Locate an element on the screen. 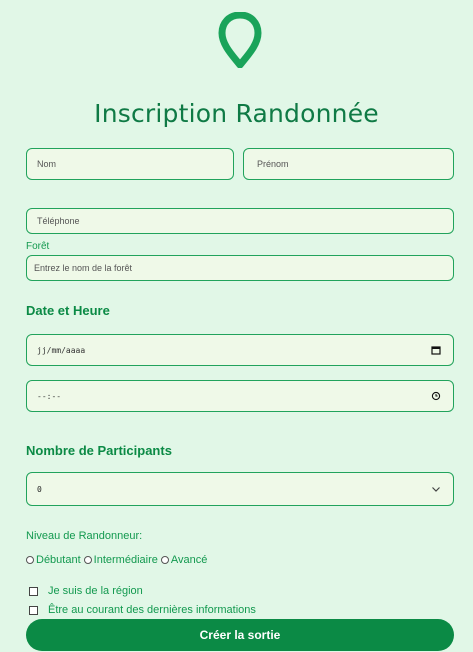 The width and height of the screenshot is (473, 652). date-field: jj/mm/aaaa is located at coordinates (240, 350).